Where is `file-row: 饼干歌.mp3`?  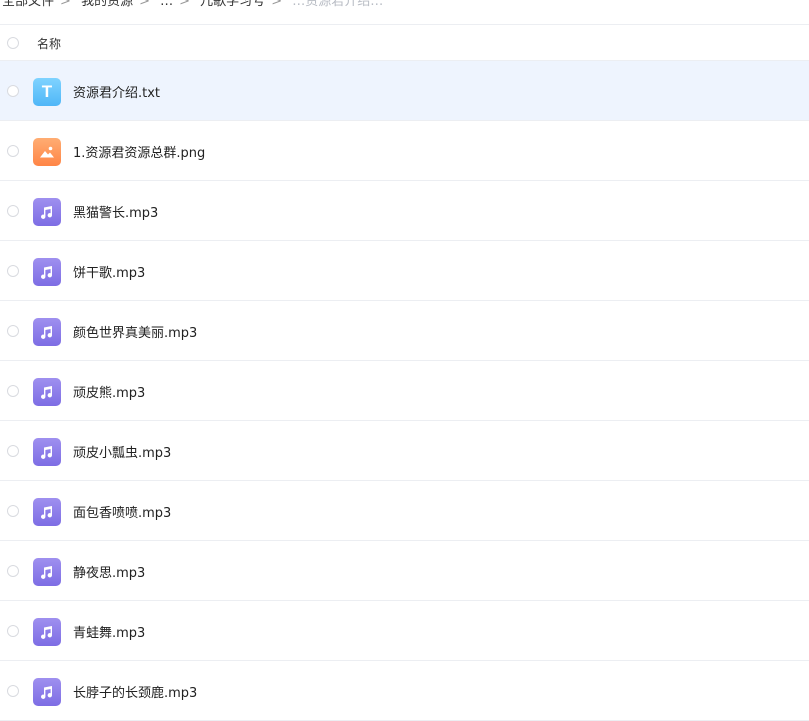
file-row: 饼干歌.mp3 is located at coordinates (404, 271).